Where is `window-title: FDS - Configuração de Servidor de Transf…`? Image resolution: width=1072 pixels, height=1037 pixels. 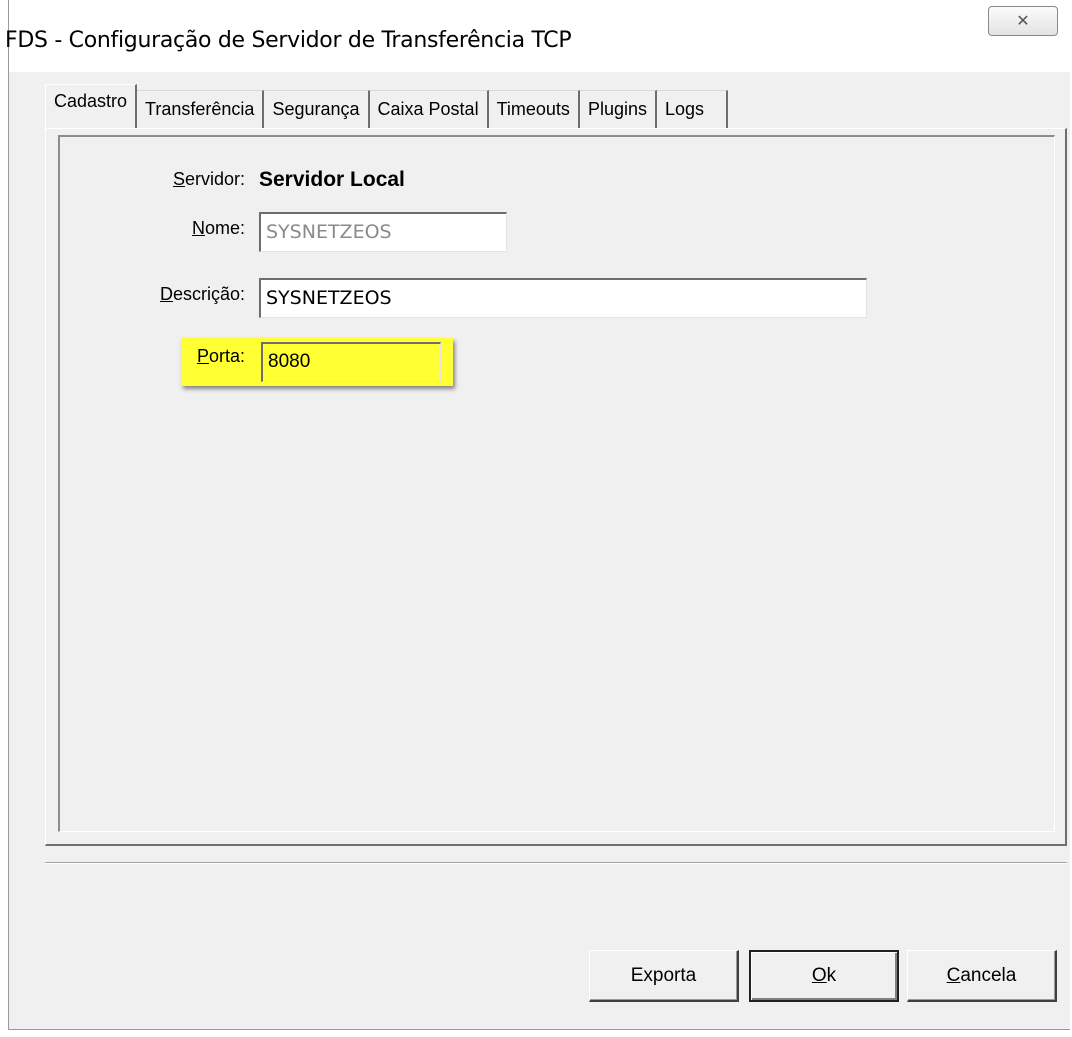
window-title: FDS - Configuração de Servidor de Transf… is located at coordinates (288, 40).